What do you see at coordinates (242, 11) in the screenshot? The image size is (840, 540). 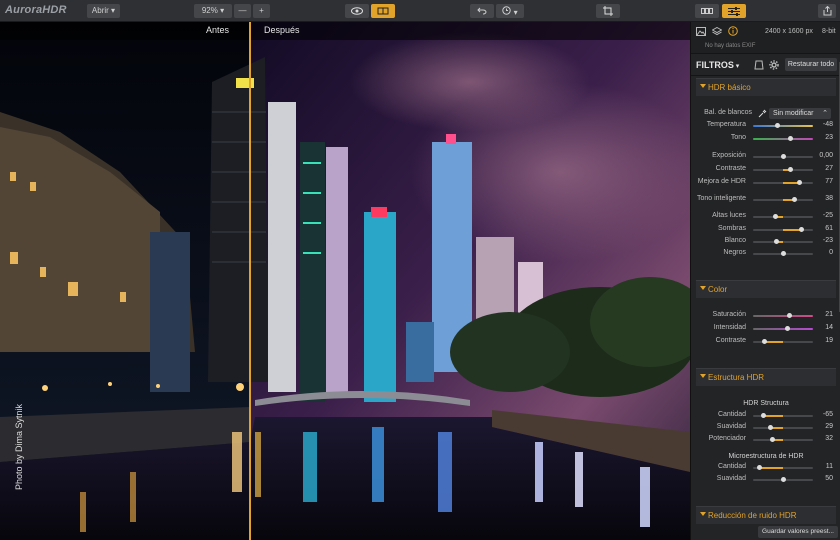 I see `zoom-out-button: —` at bounding box center [242, 11].